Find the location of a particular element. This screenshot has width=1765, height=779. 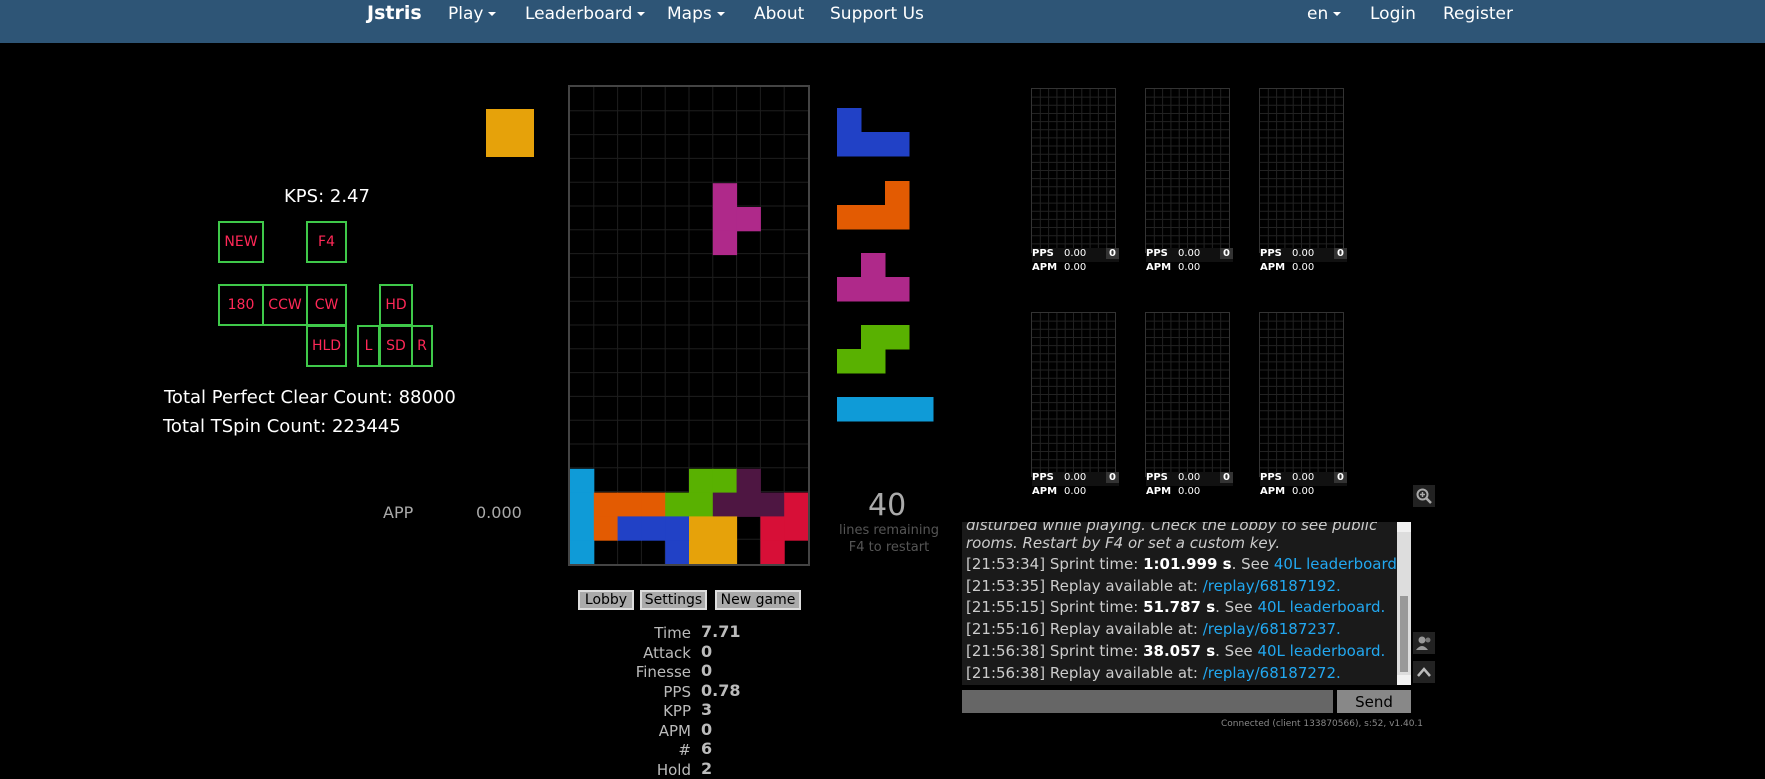

new-game-button: New game is located at coordinates (758, 600).